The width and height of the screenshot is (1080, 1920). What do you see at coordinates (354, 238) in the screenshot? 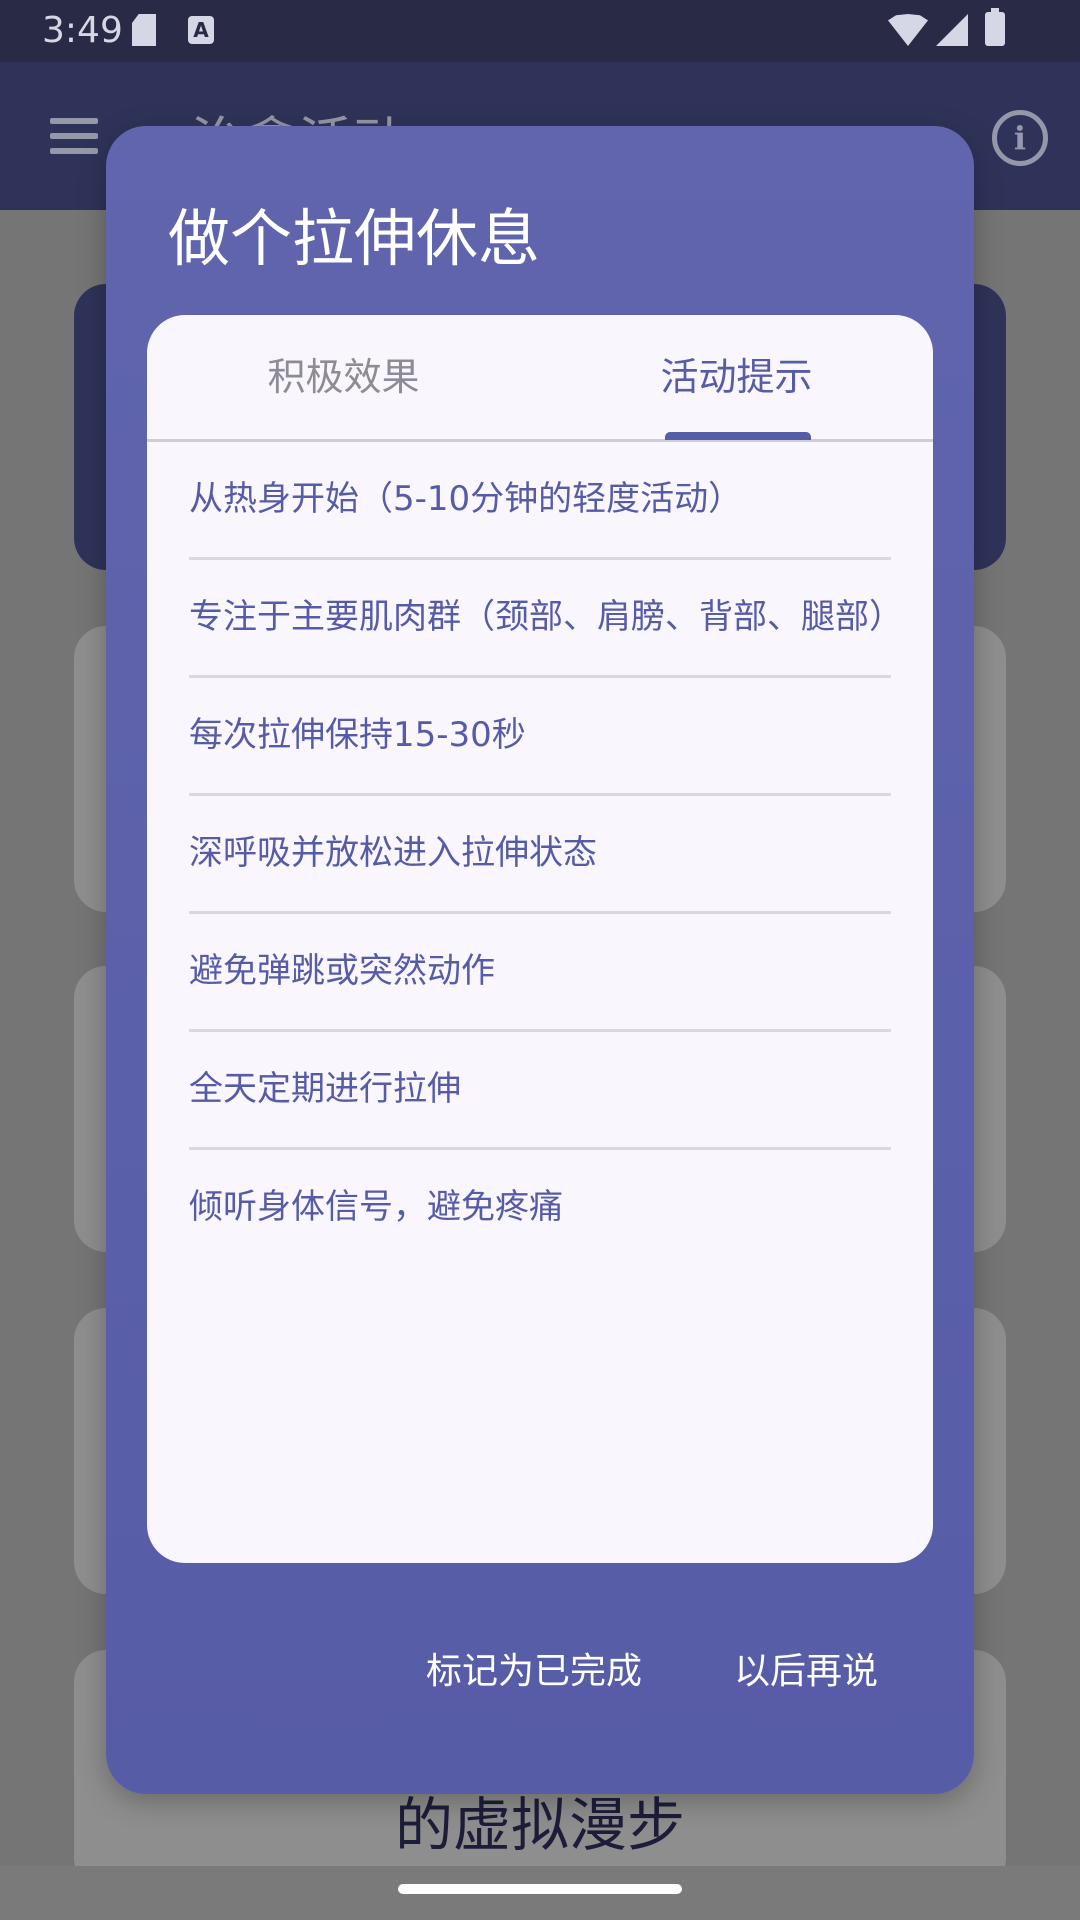
I see `dialog-title: 做个拉伸休息` at bounding box center [354, 238].